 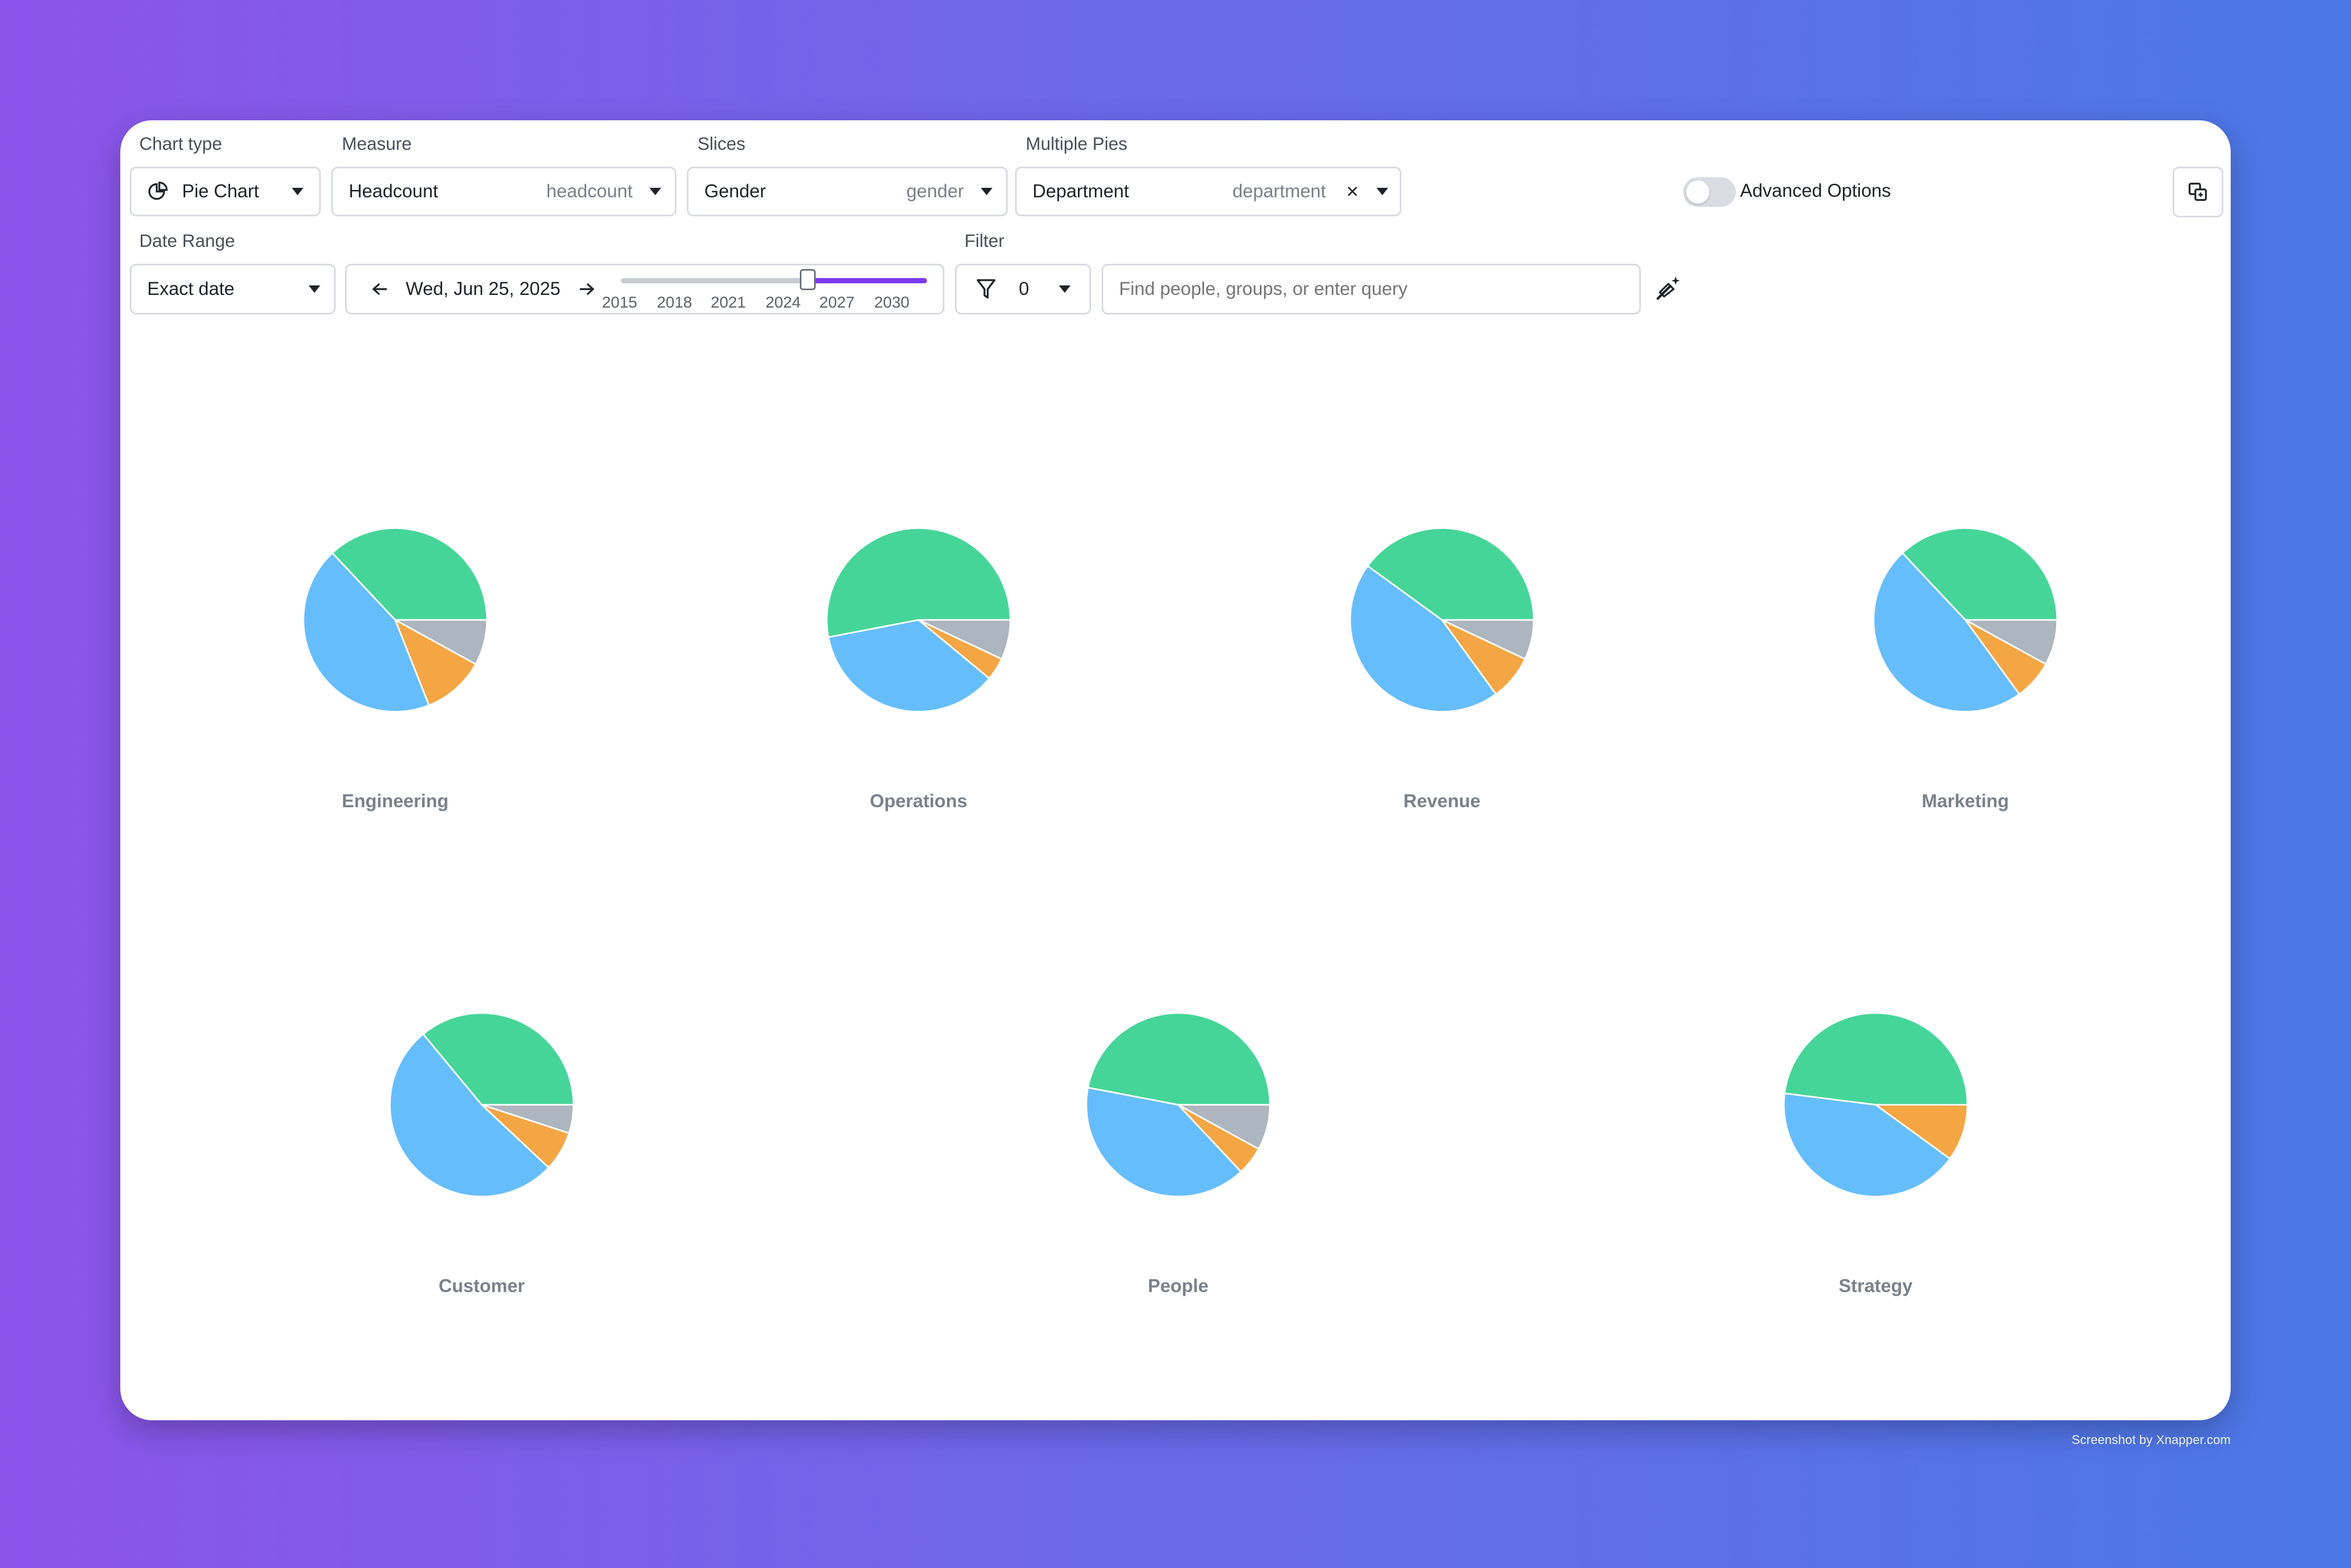 I want to click on pie-label: Marketing, so click(x=1965, y=801).